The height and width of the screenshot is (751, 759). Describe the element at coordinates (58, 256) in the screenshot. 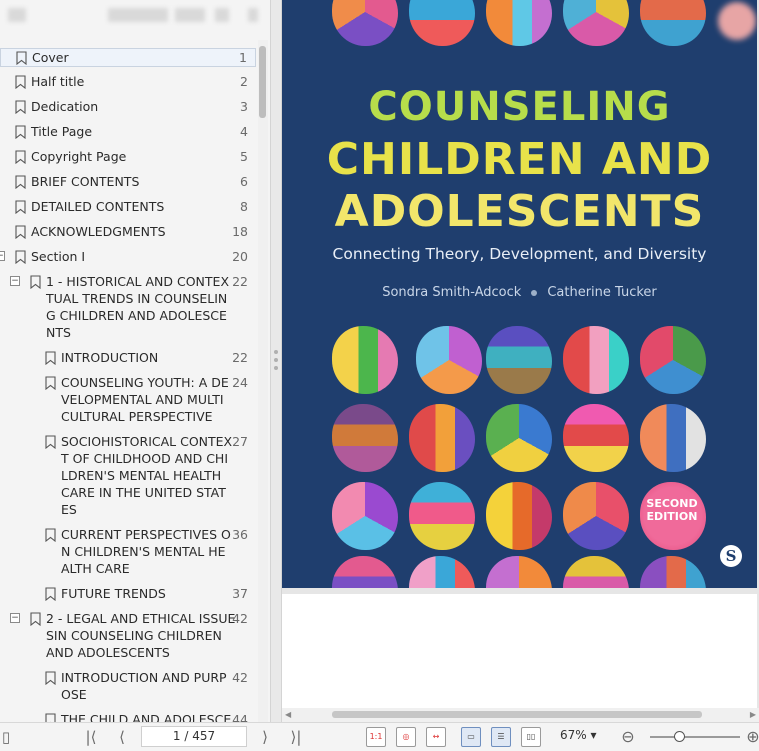

I see `bookmark-label: Section I` at that location.